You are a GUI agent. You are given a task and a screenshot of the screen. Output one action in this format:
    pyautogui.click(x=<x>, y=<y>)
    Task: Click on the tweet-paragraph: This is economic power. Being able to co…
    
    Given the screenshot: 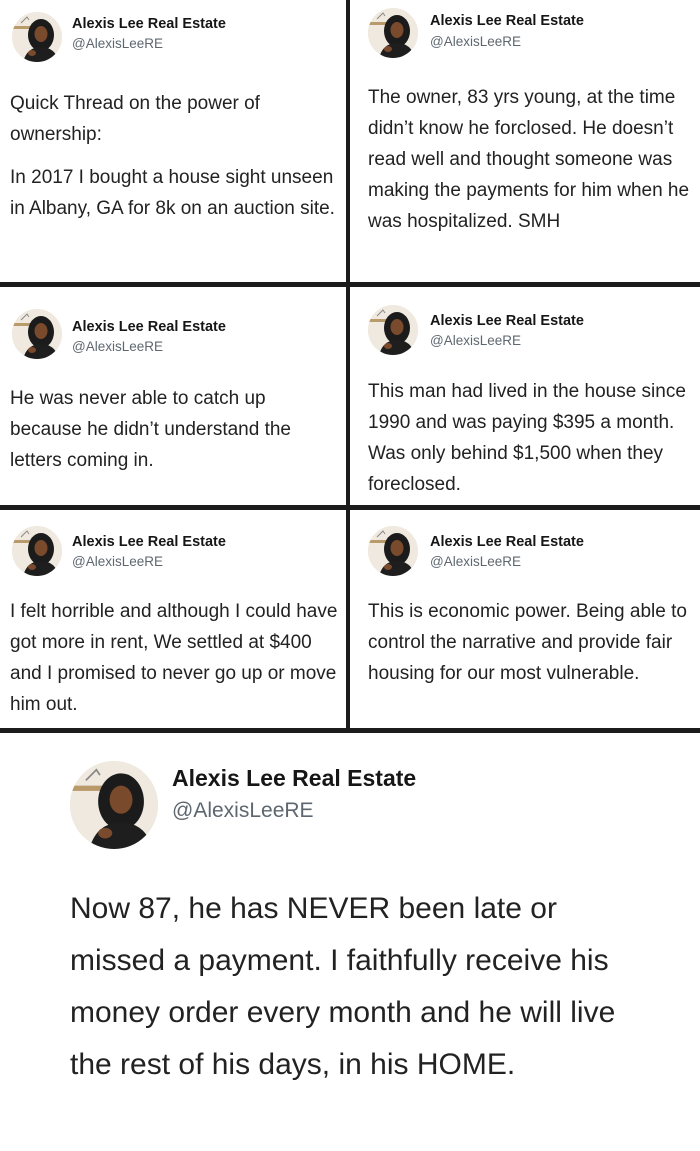 What is the action you would take?
    pyautogui.click(x=527, y=642)
    